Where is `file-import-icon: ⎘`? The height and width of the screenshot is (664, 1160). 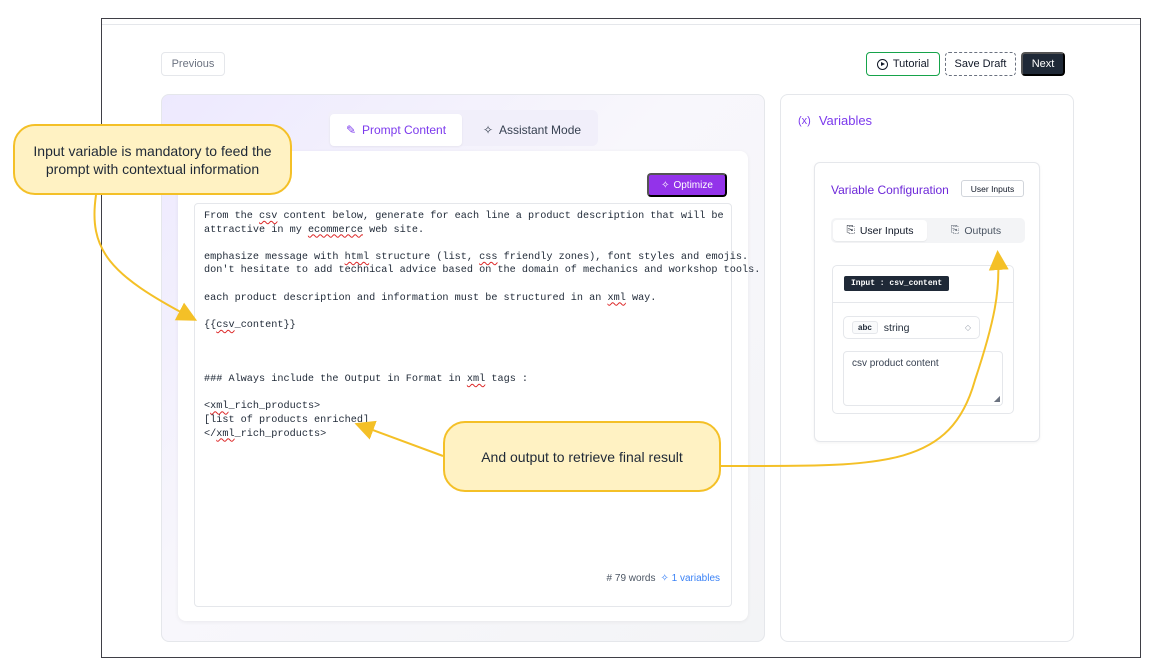
file-import-icon: ⎘ is located at coordinates (850, 230).